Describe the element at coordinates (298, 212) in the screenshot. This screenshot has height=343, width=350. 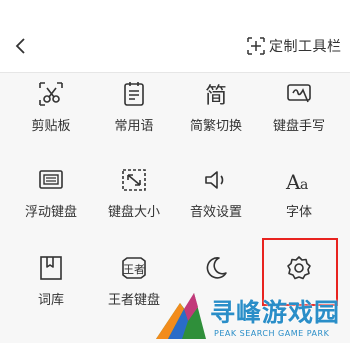
I see `tool-label: 字体` at that location.